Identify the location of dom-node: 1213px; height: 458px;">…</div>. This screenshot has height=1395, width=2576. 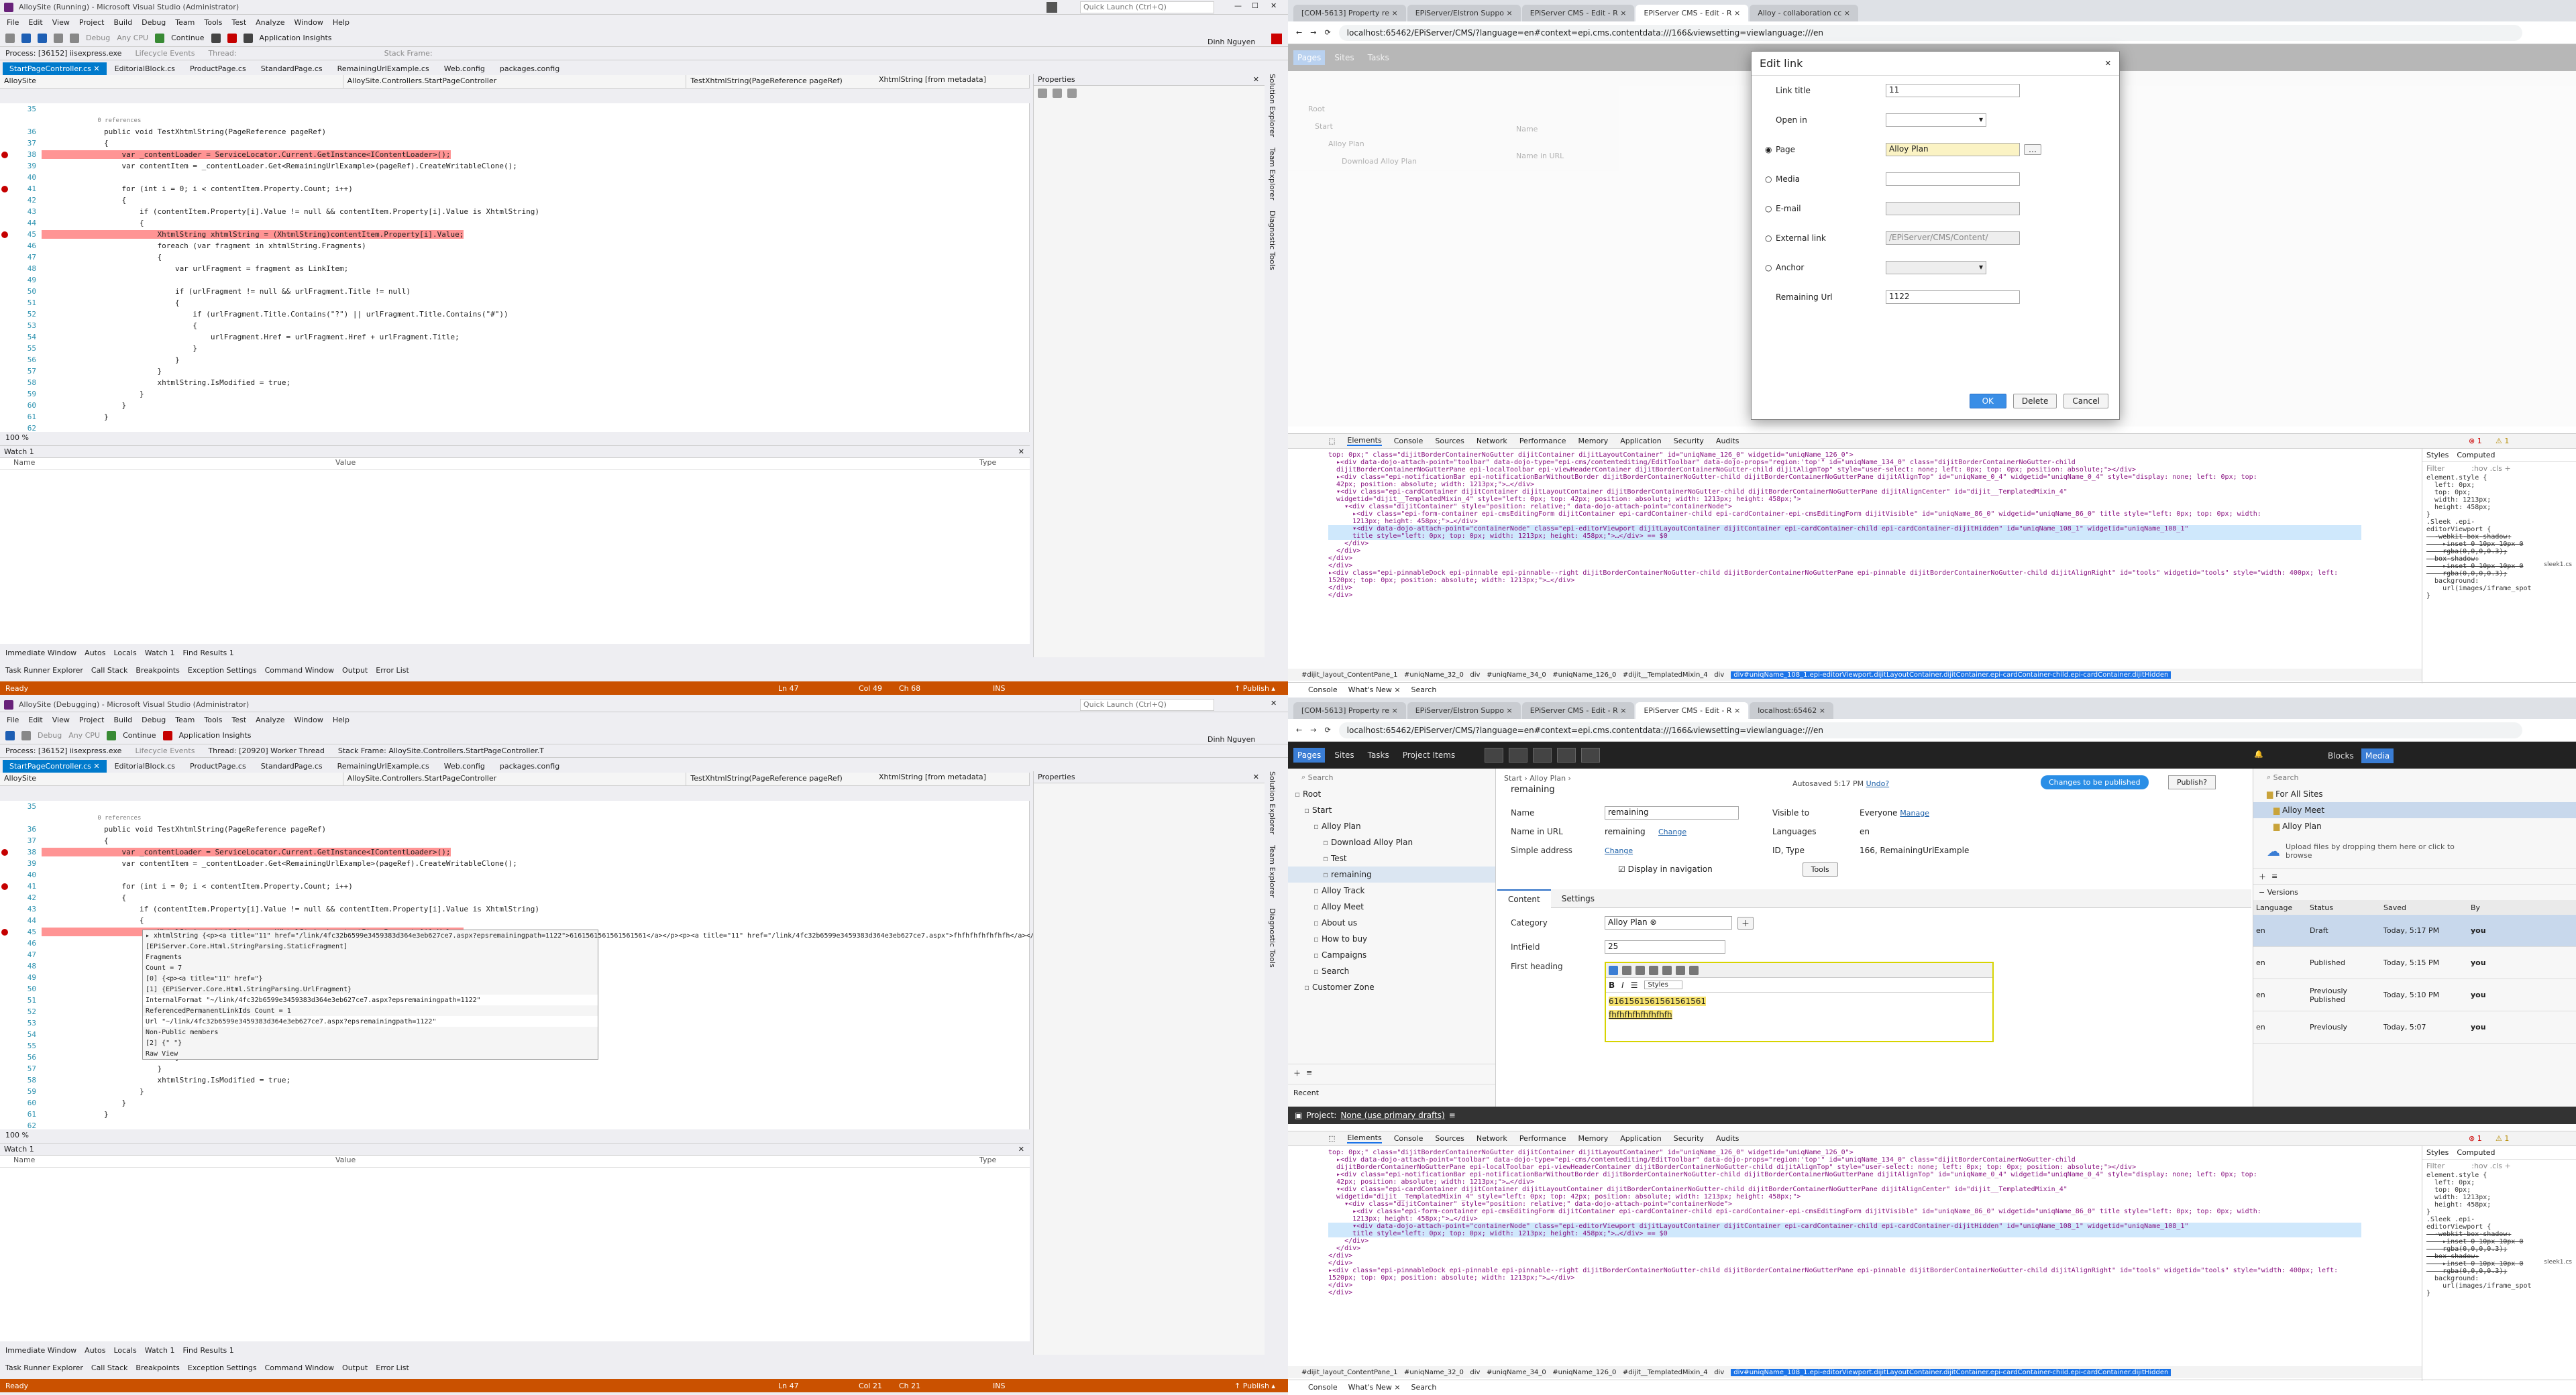
(1844, 521).